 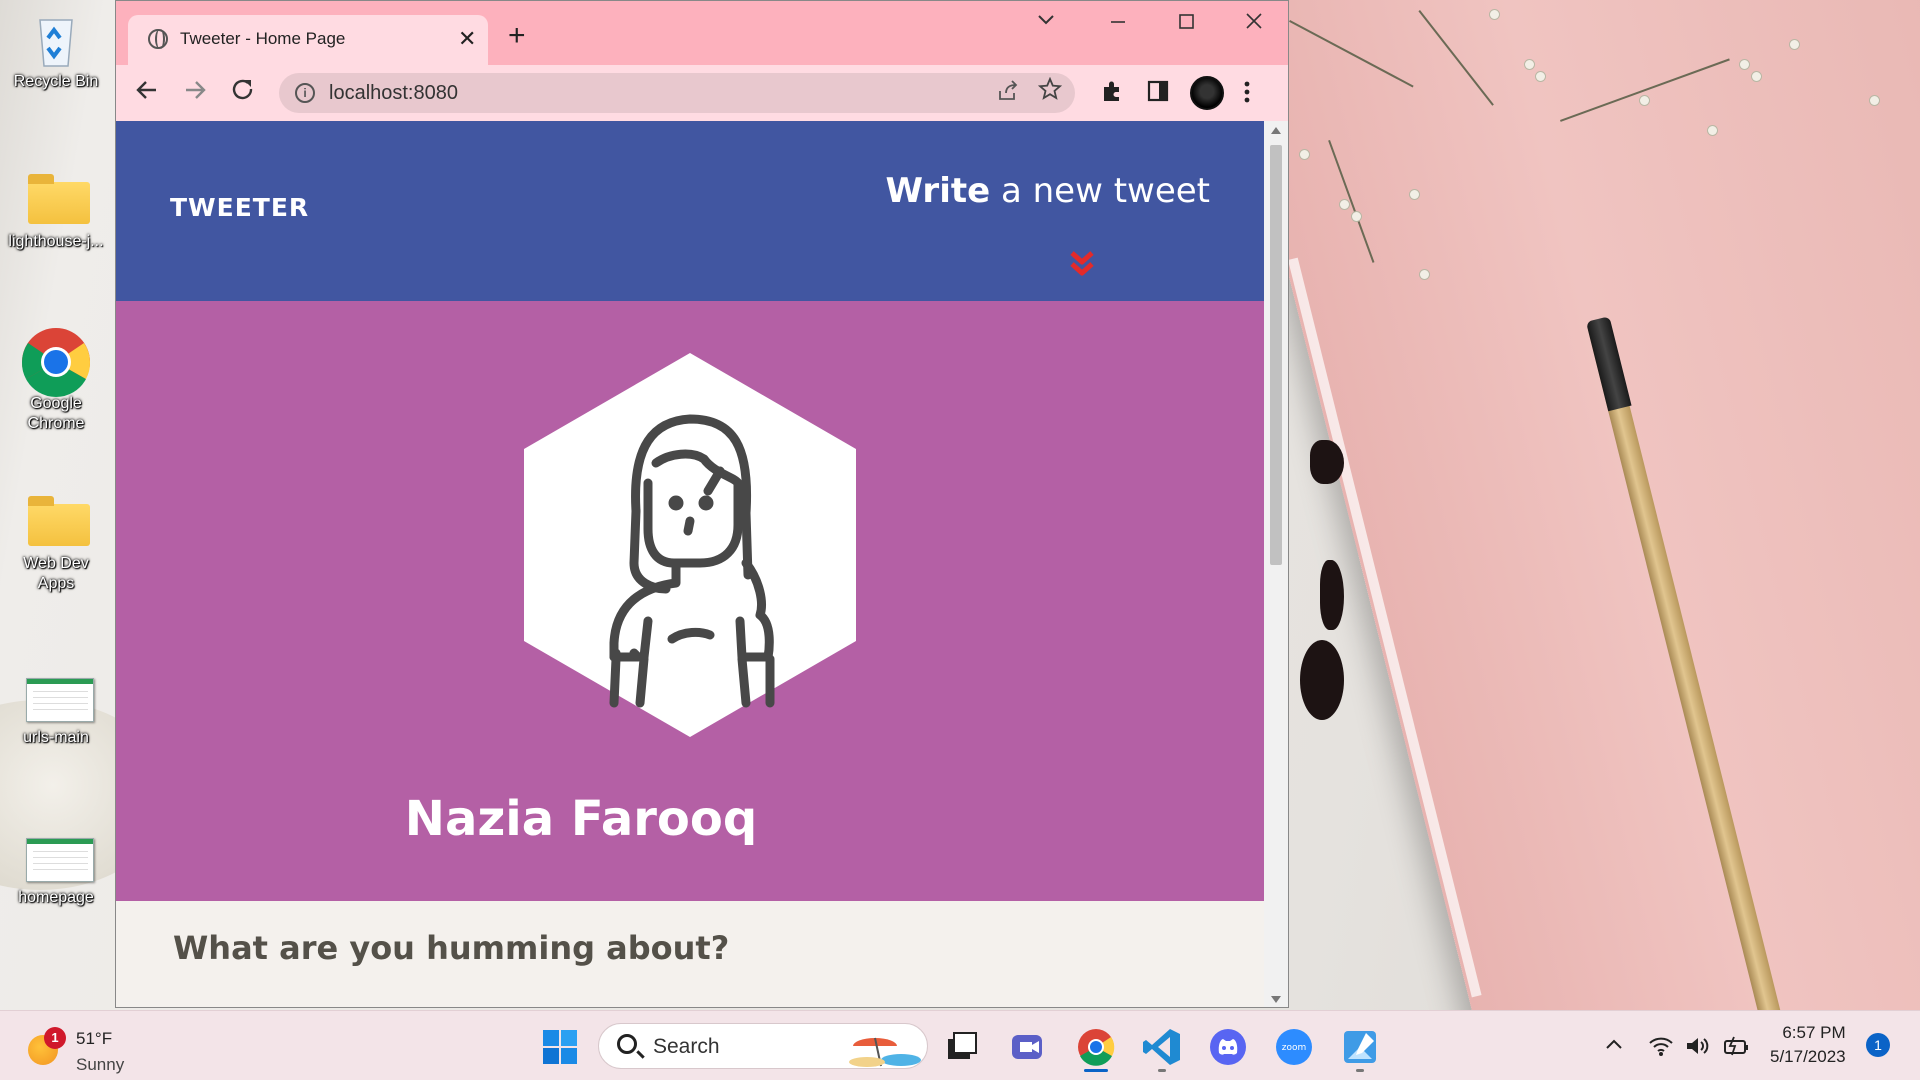 I want to click on tab-title: Tweeter - Home Page, so click(x=263, y=38).